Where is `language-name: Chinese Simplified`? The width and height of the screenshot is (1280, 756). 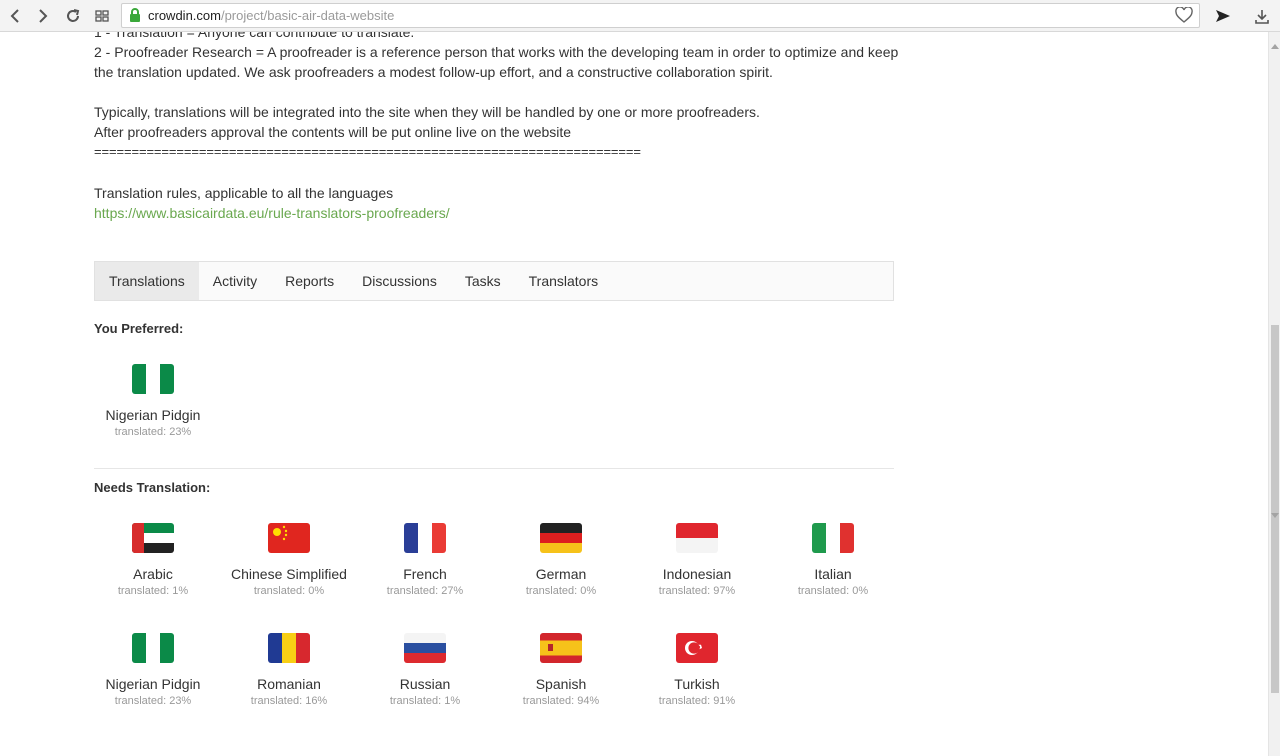
language-name: Chinese Simplified is located at coordinates (289, 574).